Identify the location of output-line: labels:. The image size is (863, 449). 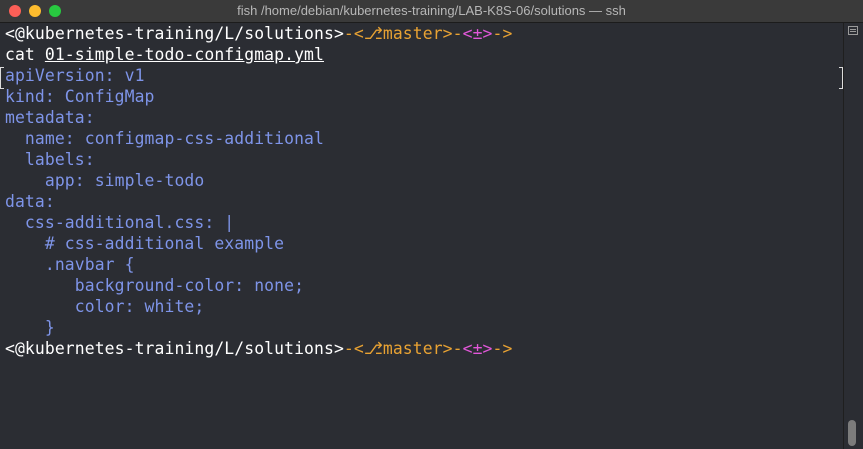
(50, 159).